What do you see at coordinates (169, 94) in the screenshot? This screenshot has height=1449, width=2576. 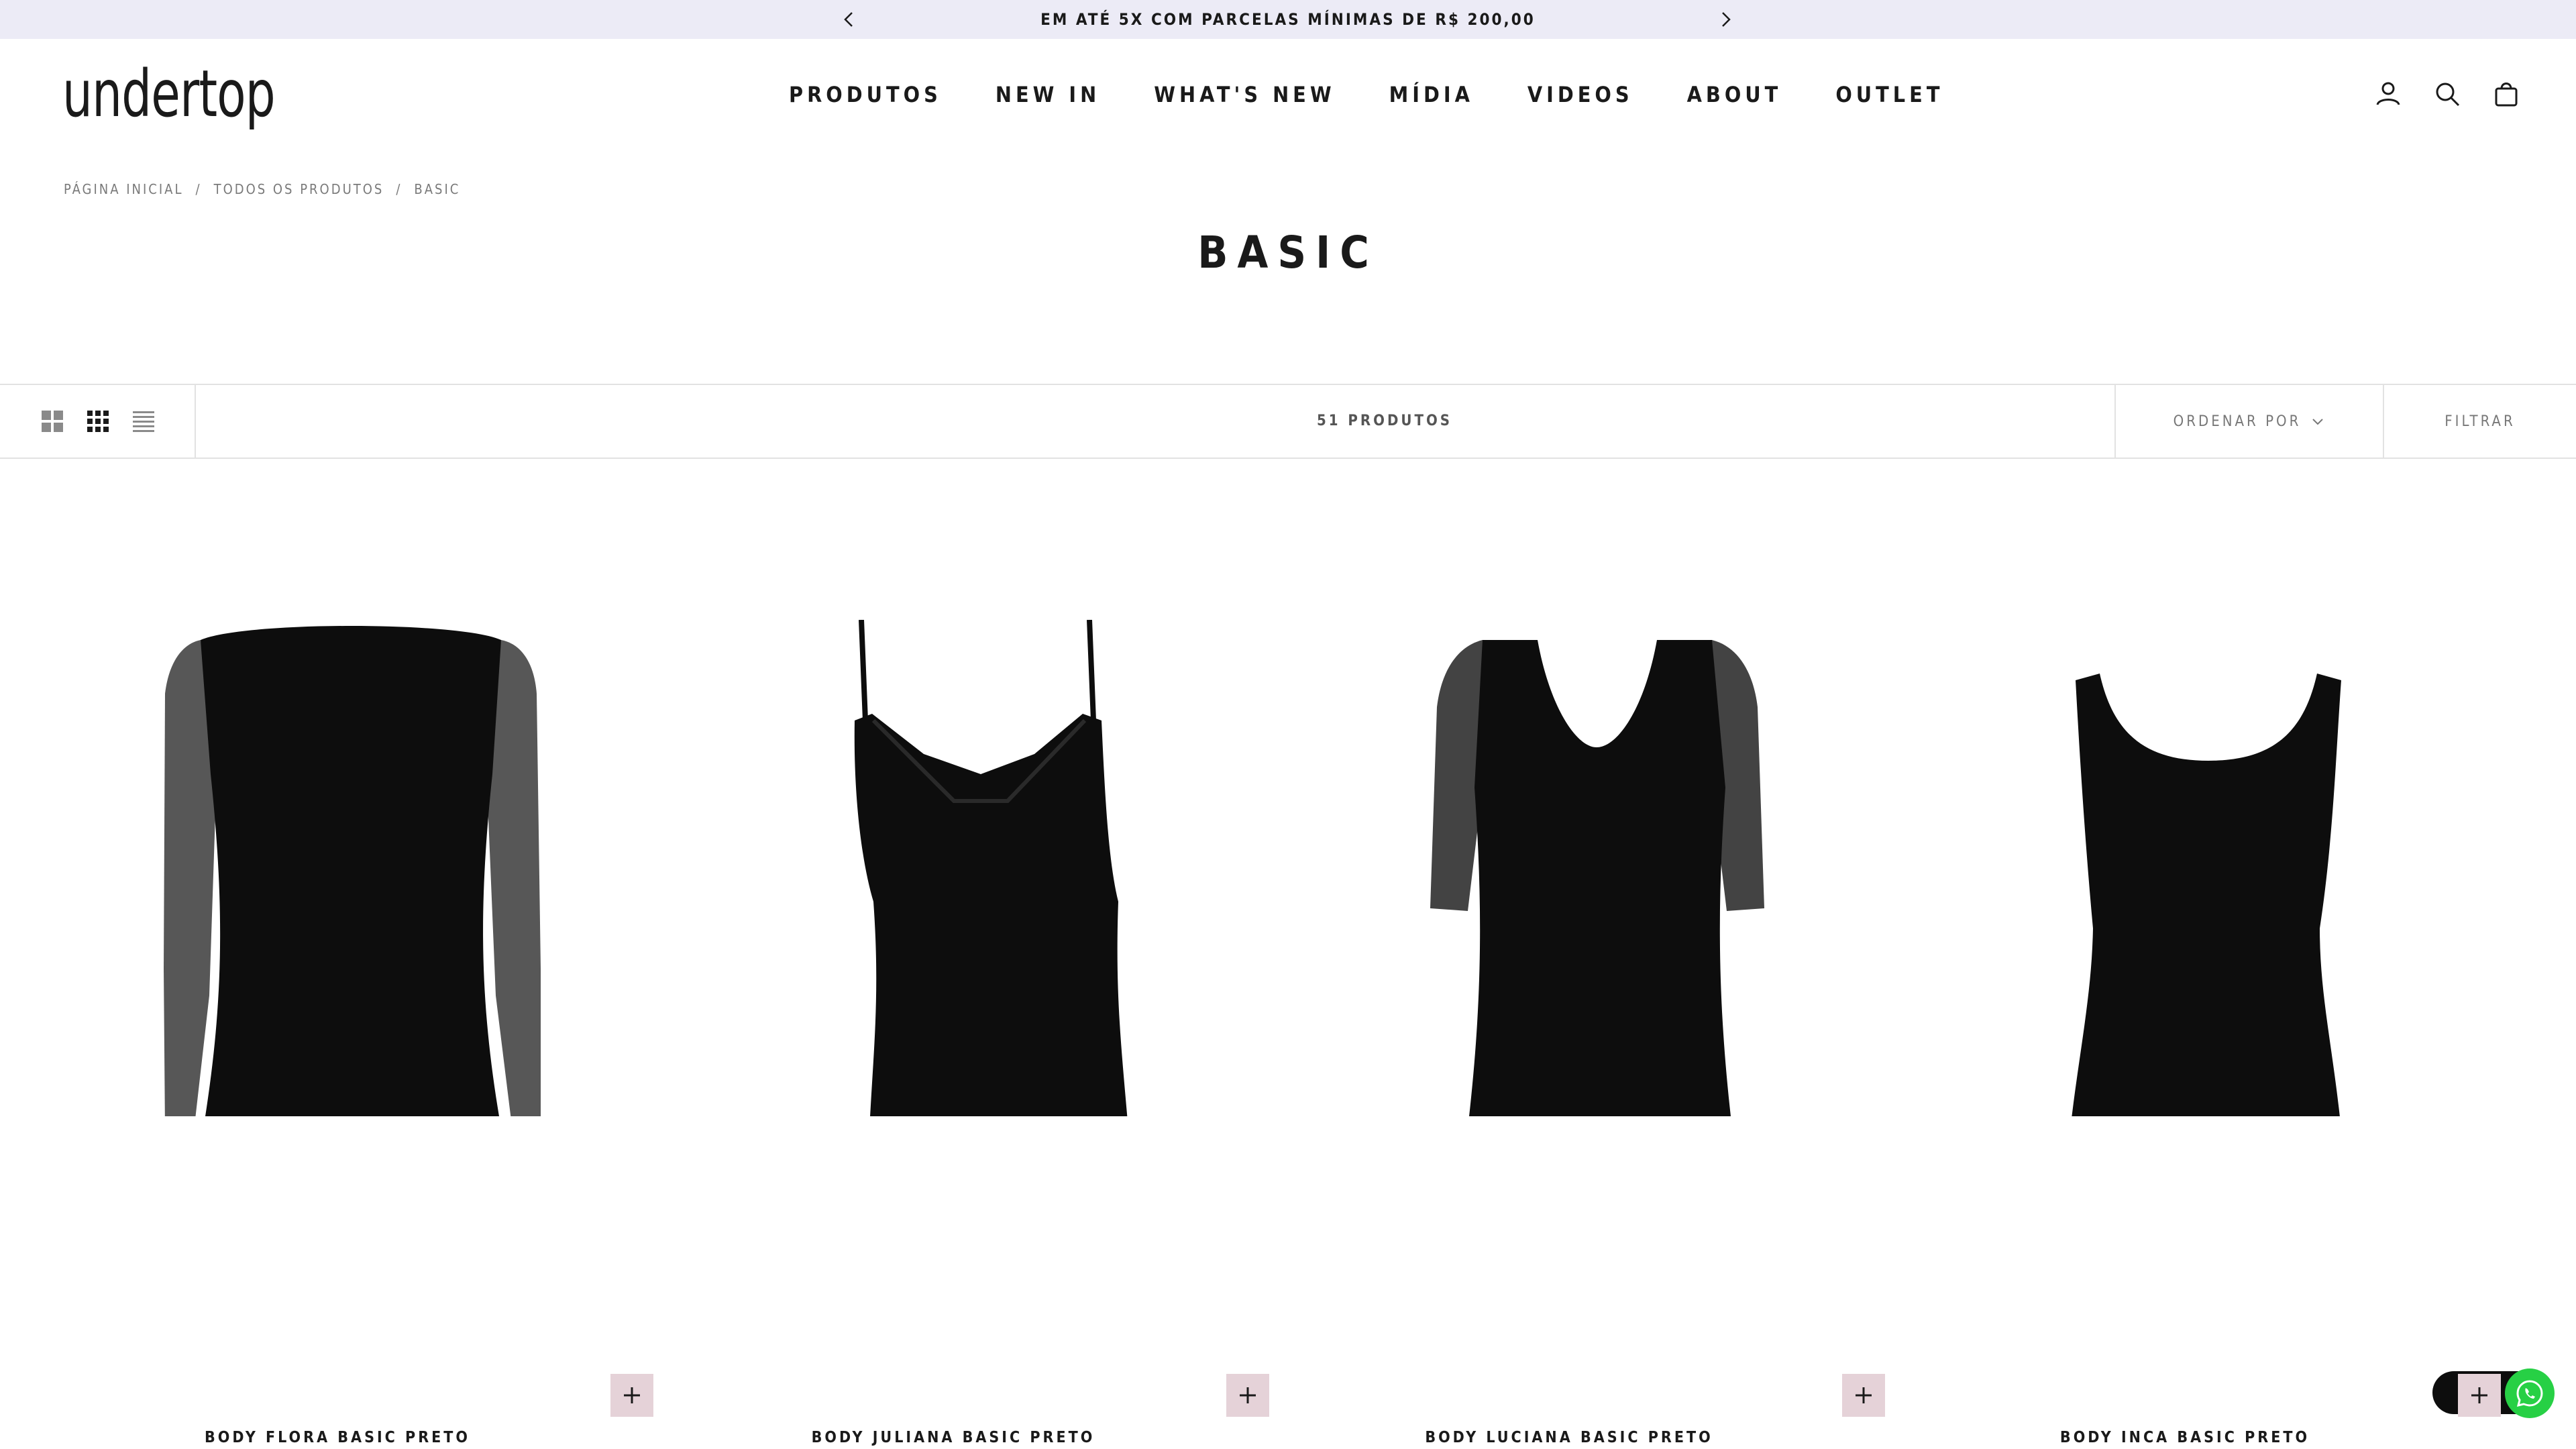 I see `logo: undertop` at bounding box center [169, 94].